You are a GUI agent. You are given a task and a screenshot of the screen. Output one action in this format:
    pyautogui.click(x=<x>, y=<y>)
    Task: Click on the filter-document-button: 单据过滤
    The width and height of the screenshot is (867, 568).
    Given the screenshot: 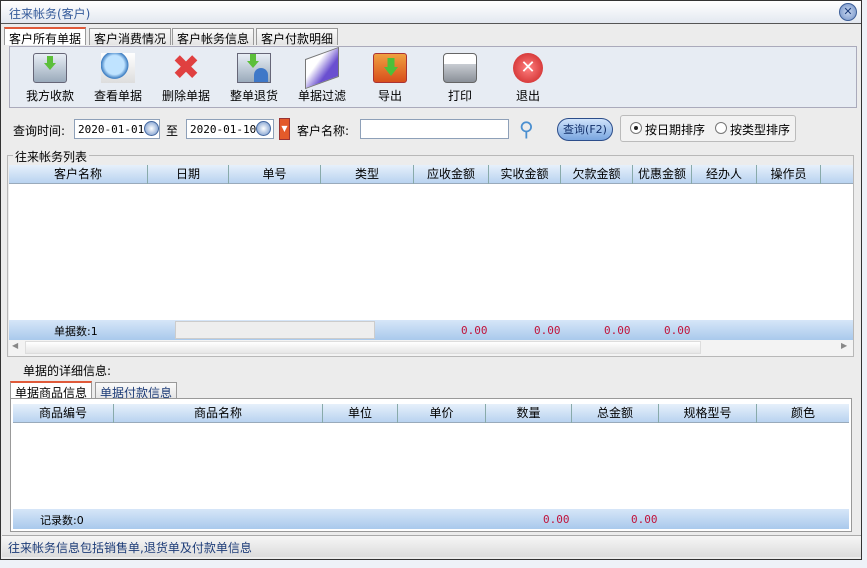 What is the action you would take?
    pyautogui.click(x=322, y=75)
    